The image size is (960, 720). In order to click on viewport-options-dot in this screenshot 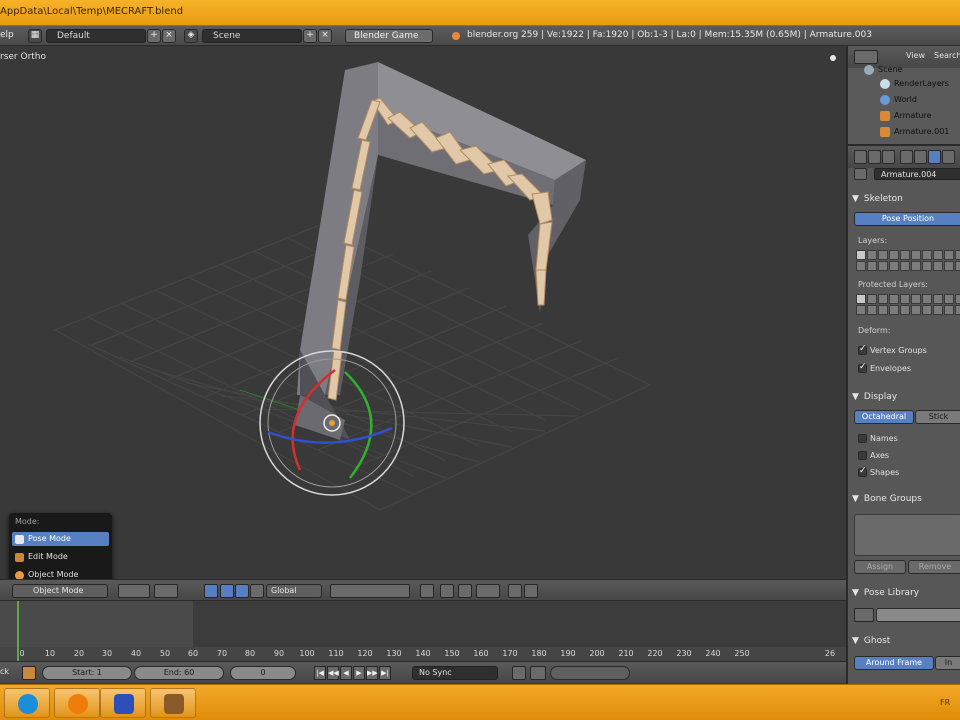, I will do `click(833, 58)`.